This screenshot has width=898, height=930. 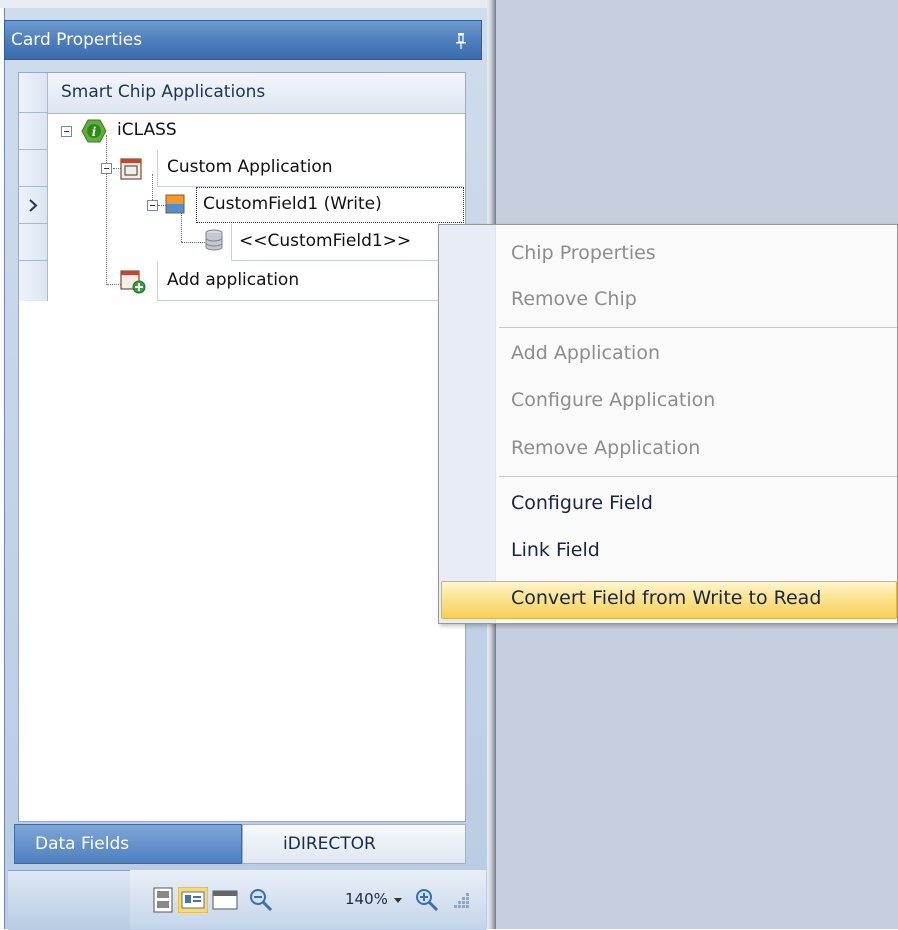 What do you see at coordinates (77, 40) in the screenshot?
I see `panel-title: Card Properties` at bounding box center [77, 40].